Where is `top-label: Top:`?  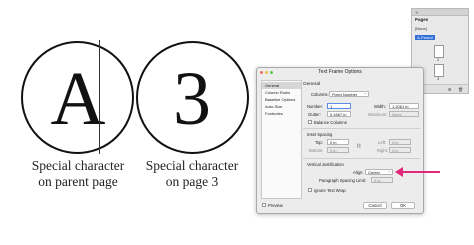
top-label: Top: is located at coordinates (319, 142).